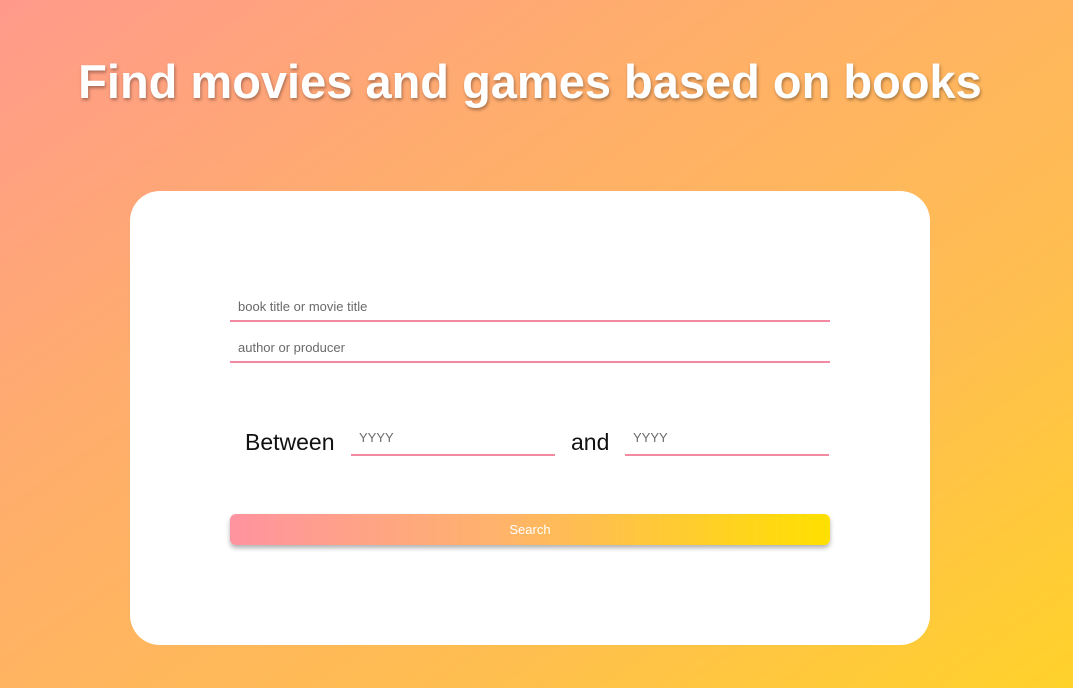 The height and width of the screenshot is (688, 1073). What do you see at coordinates (530, 348) in the screenshot?
I see `author-search-input` at bounding box center [530, 348].